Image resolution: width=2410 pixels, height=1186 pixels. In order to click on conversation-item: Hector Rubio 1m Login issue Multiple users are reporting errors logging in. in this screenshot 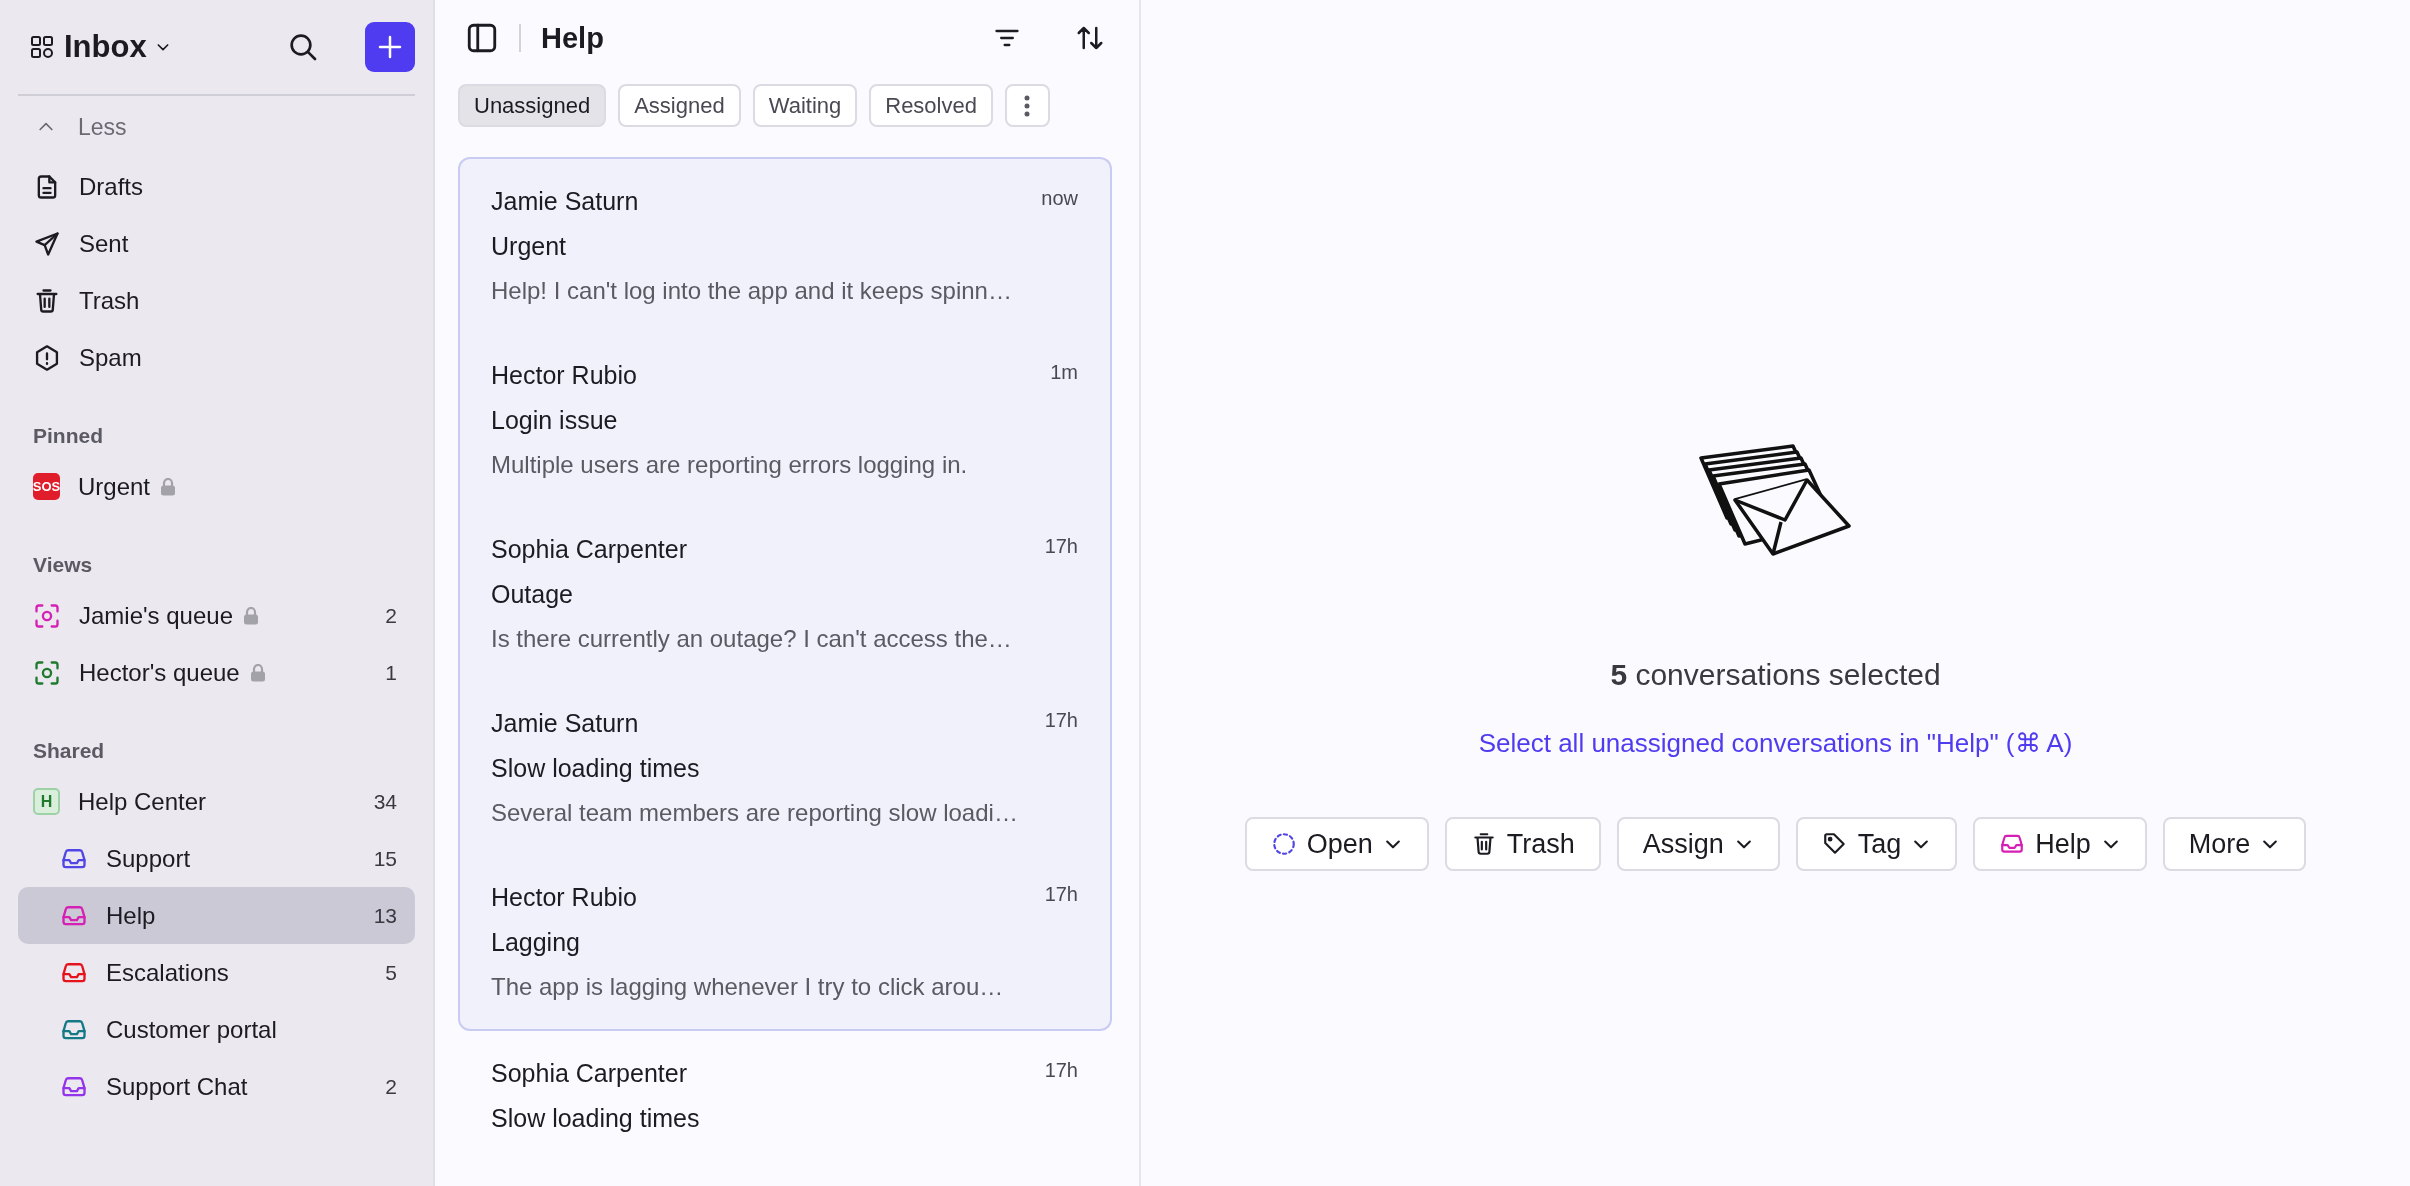, I will do `click(785, 420)`.